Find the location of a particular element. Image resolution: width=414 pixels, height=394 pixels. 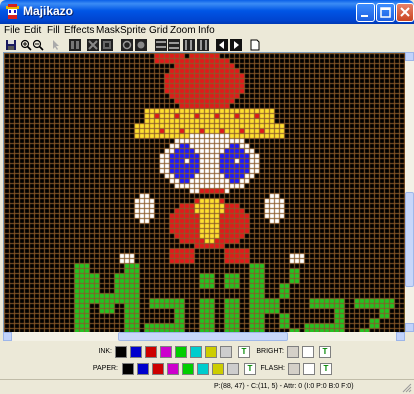

next-frame-icon is located at coordinates (236, 45).